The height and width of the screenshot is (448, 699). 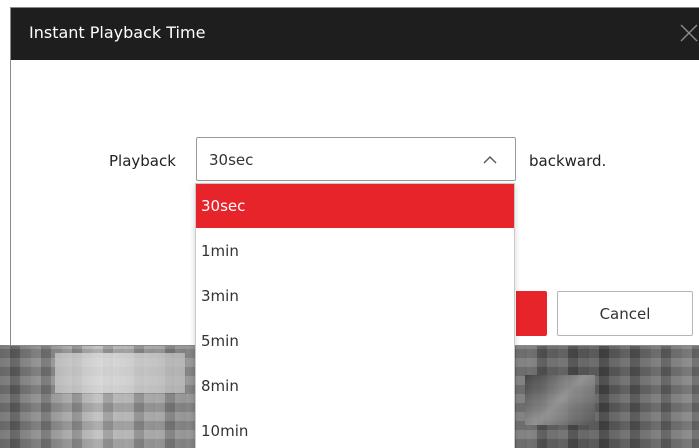 What do you see at coordinates (490, 160) in the screenshot?
I see `chevron-up-icon` at bounding box center [490, 160].